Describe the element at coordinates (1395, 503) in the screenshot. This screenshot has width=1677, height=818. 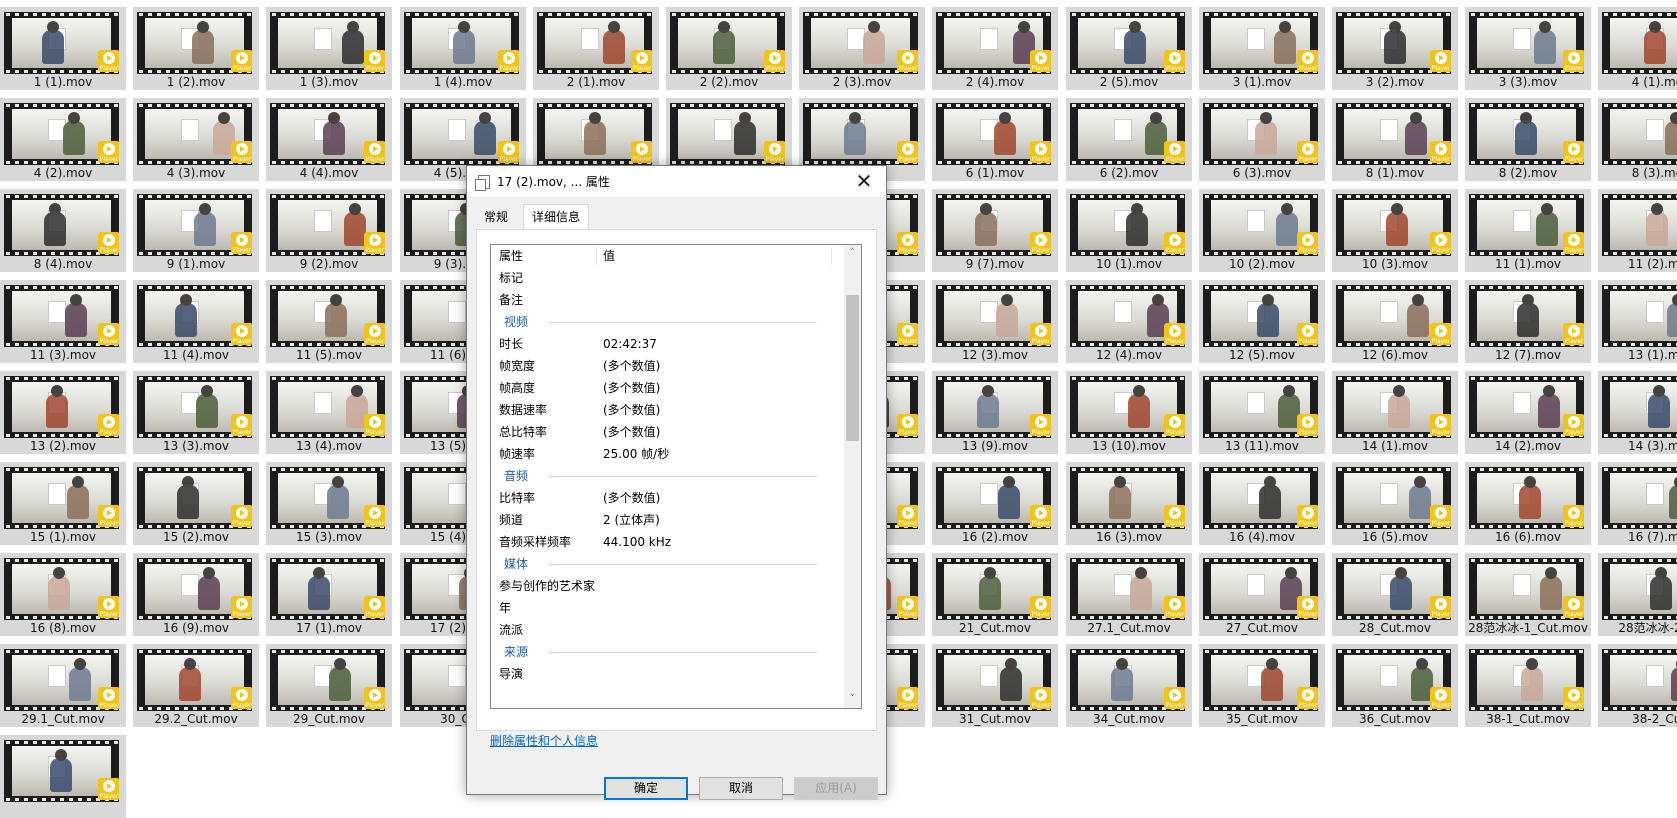
I see `video-file-tile: Player 16 (5).mov` at that location.